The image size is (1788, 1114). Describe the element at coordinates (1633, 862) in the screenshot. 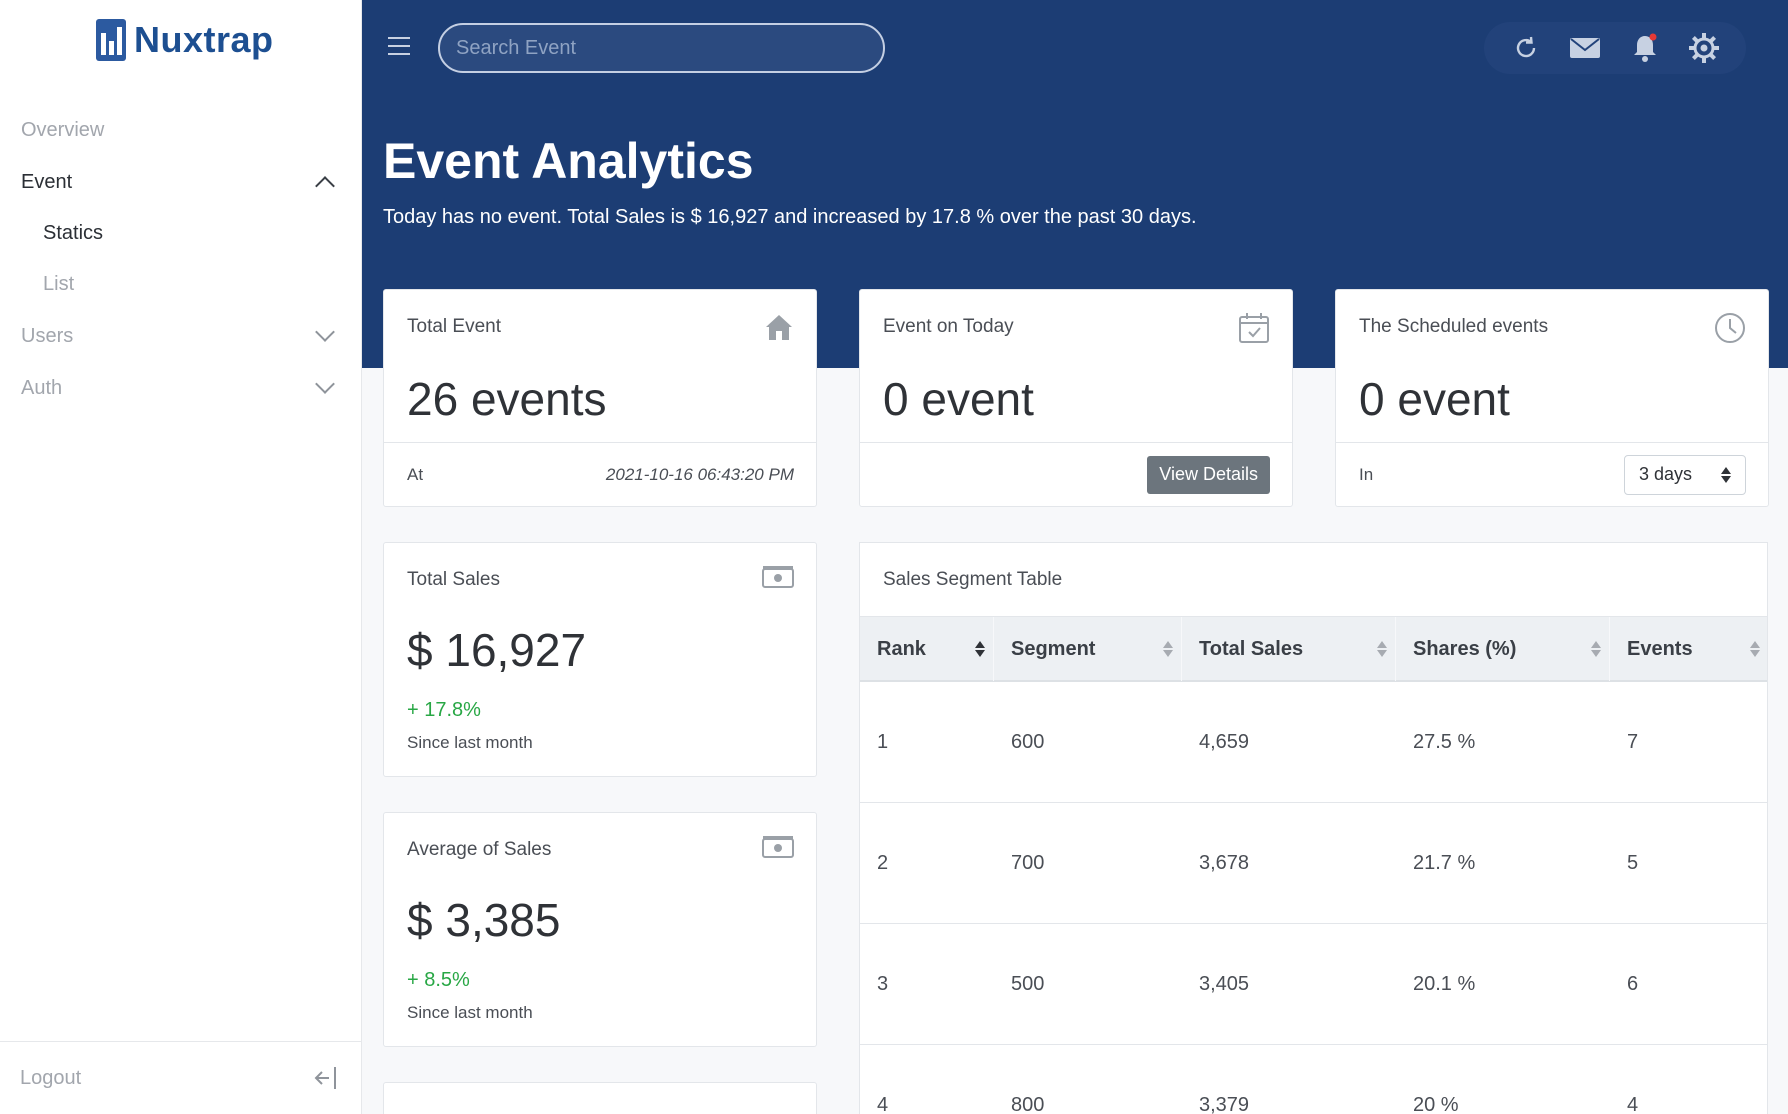

I see `cell-events: 5` at that location.